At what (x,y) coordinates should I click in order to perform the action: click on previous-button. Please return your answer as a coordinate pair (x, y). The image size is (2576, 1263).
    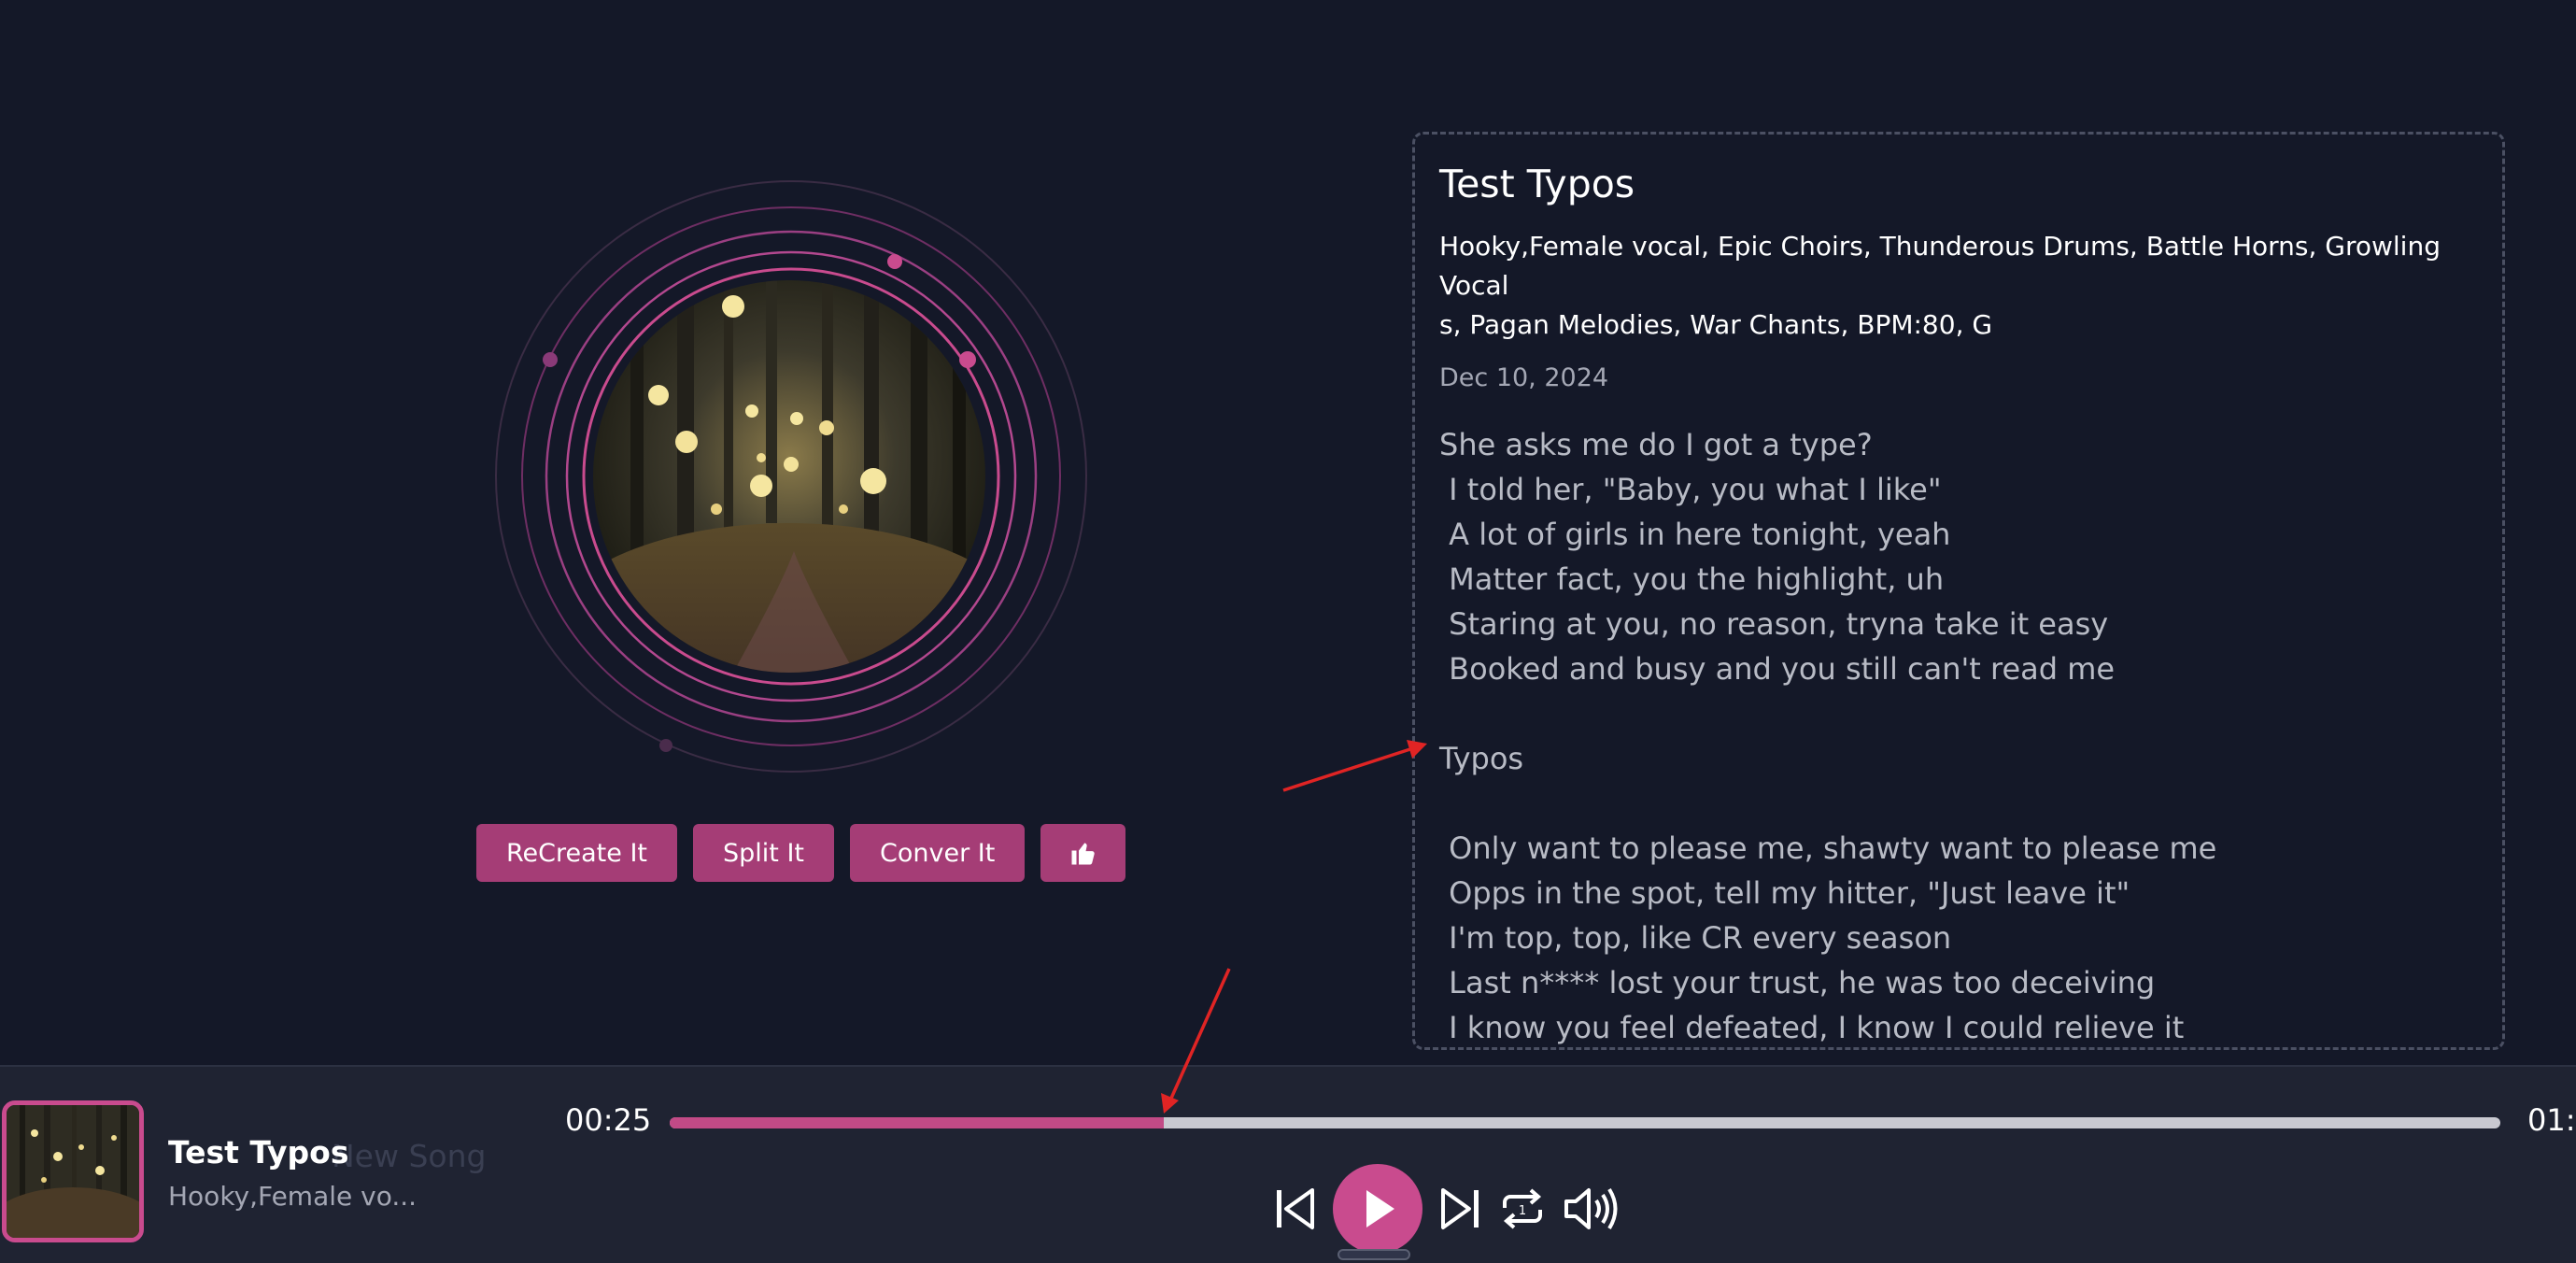
    Looking at the image, I should click on (1295, 1209).